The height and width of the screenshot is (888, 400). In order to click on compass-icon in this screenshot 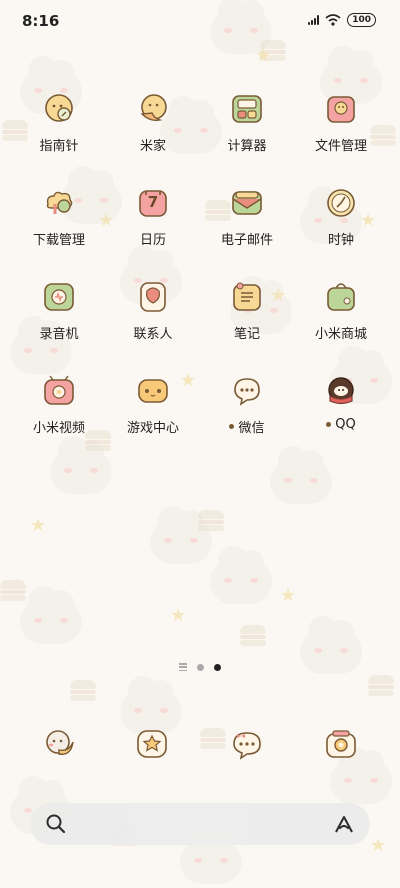, I will do `click(59, 109)`.